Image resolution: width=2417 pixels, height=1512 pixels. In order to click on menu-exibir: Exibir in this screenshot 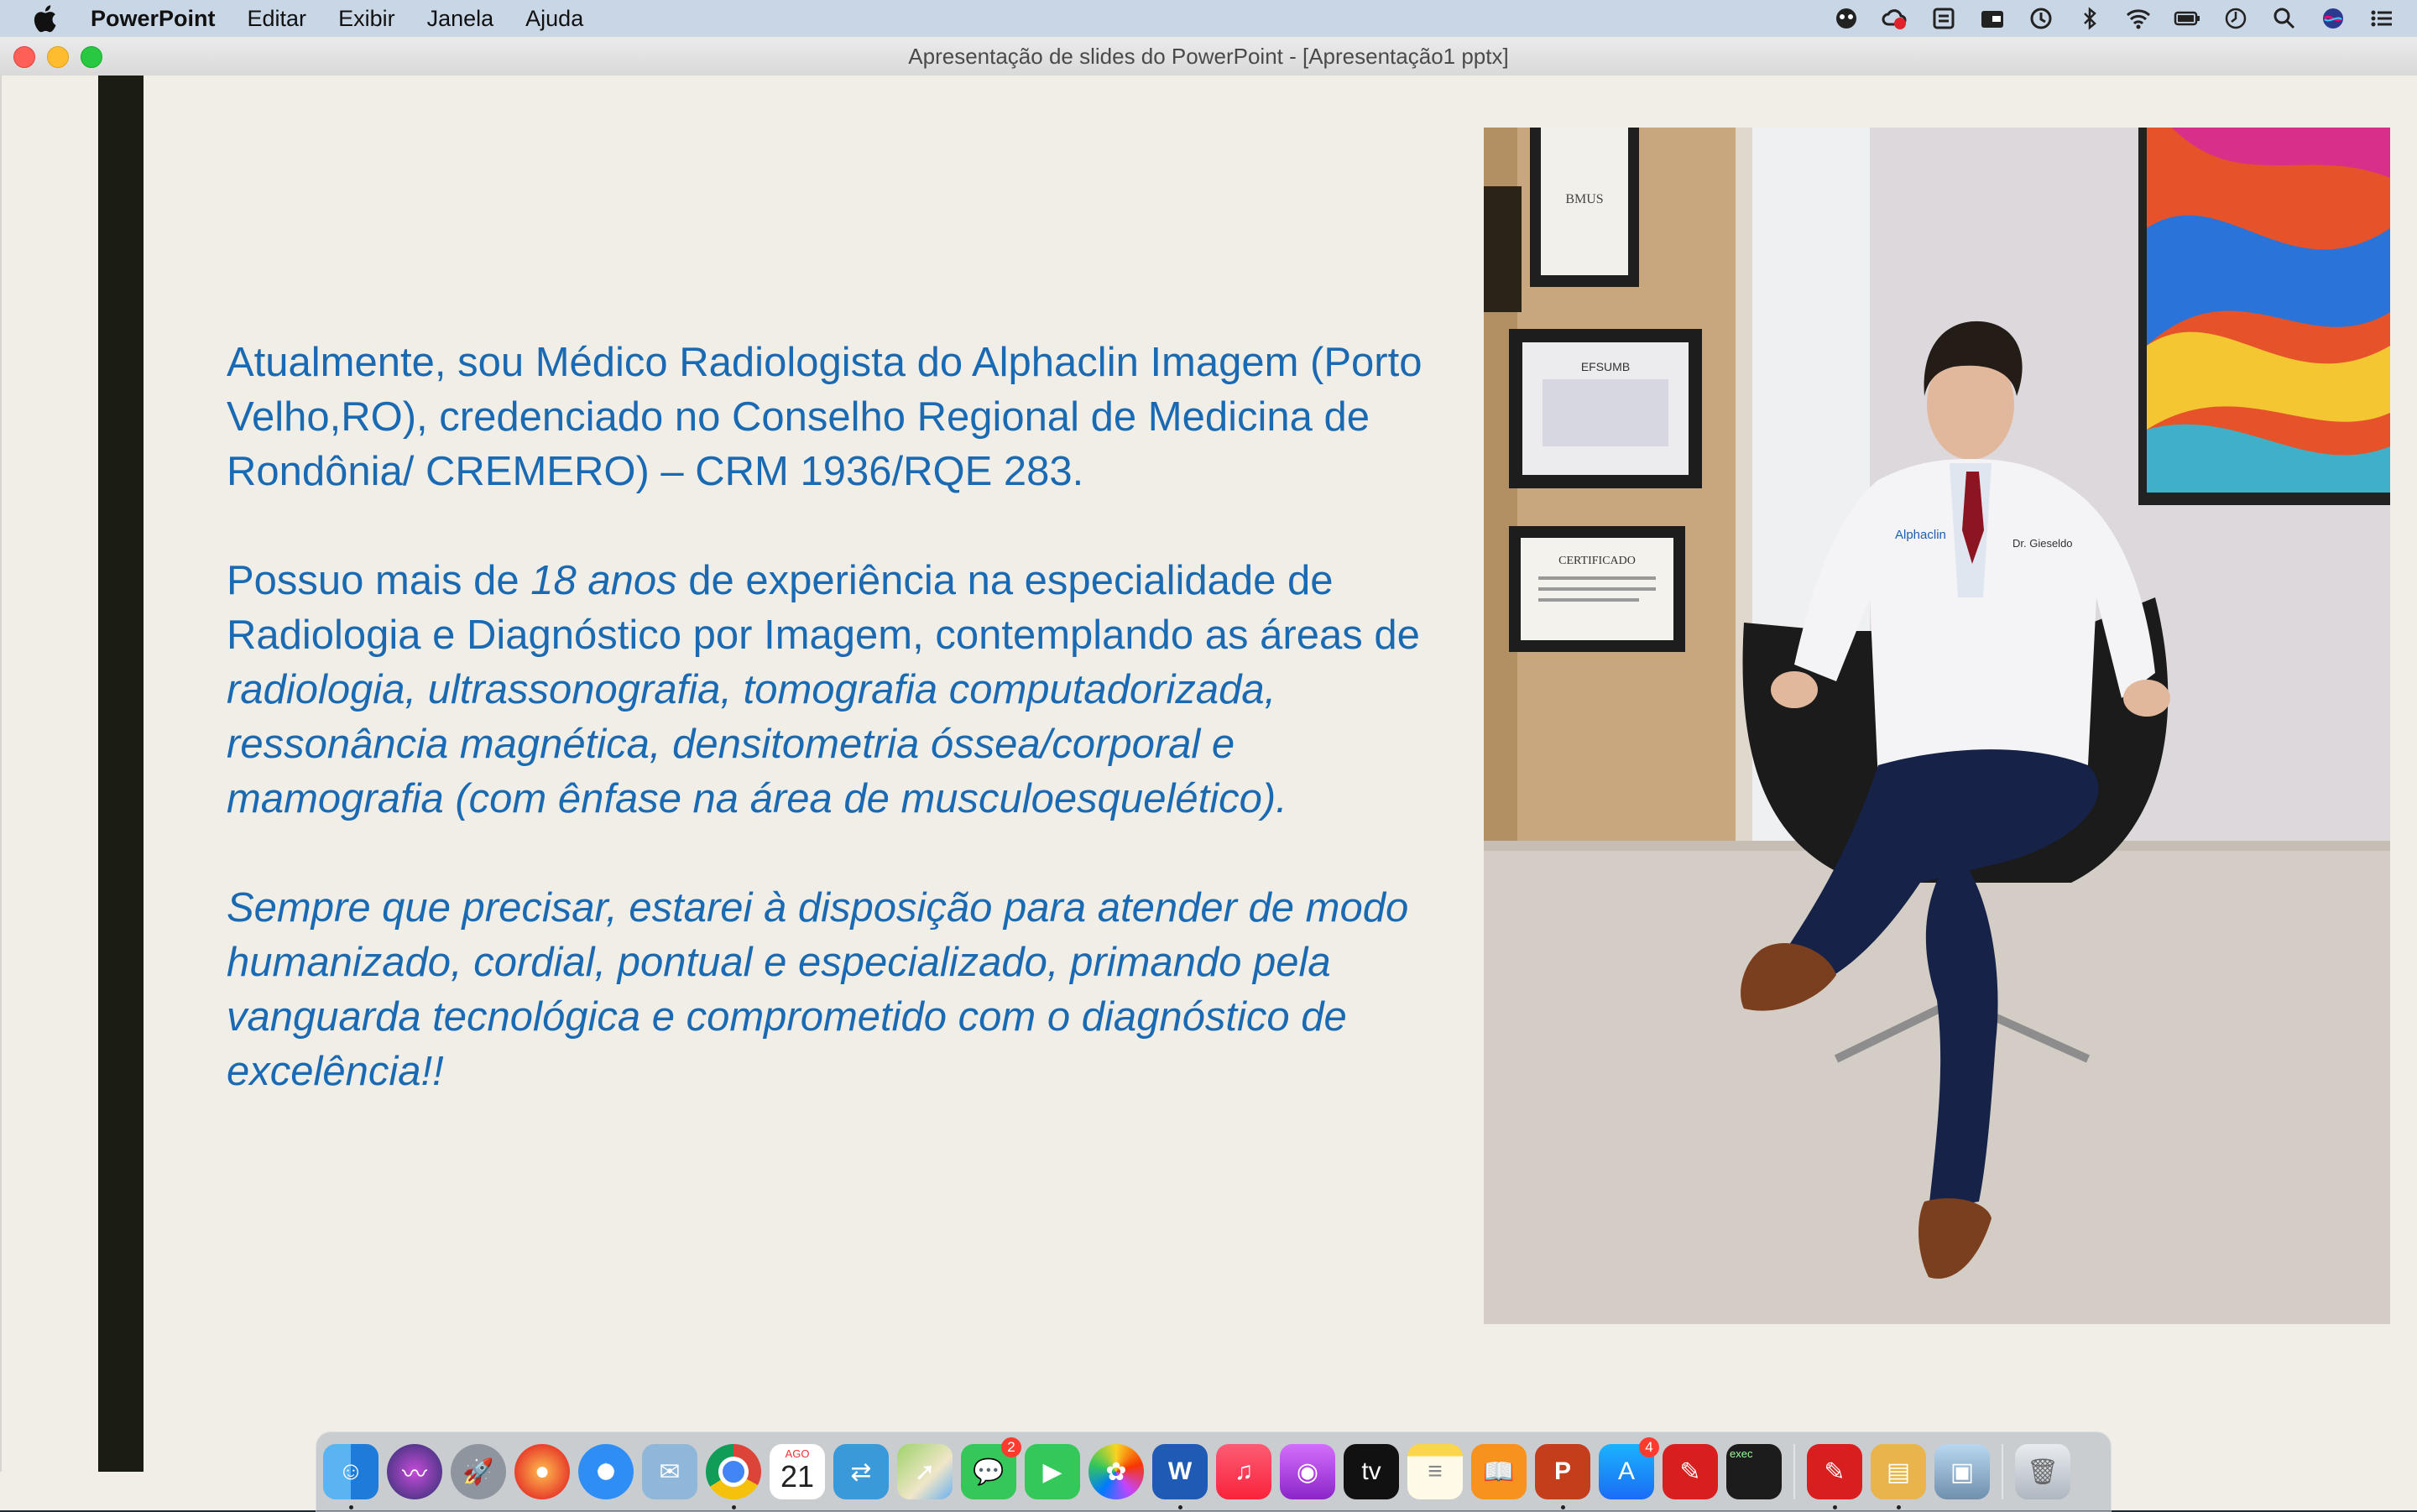, I will do `click(366, 19)`.